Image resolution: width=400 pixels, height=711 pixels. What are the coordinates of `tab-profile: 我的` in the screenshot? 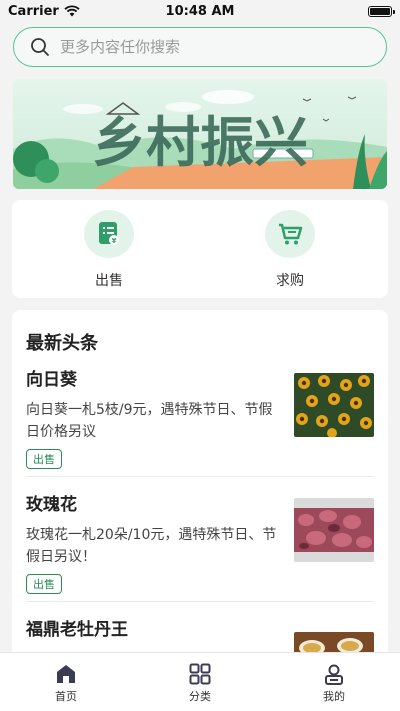 It's located at (334, 683).